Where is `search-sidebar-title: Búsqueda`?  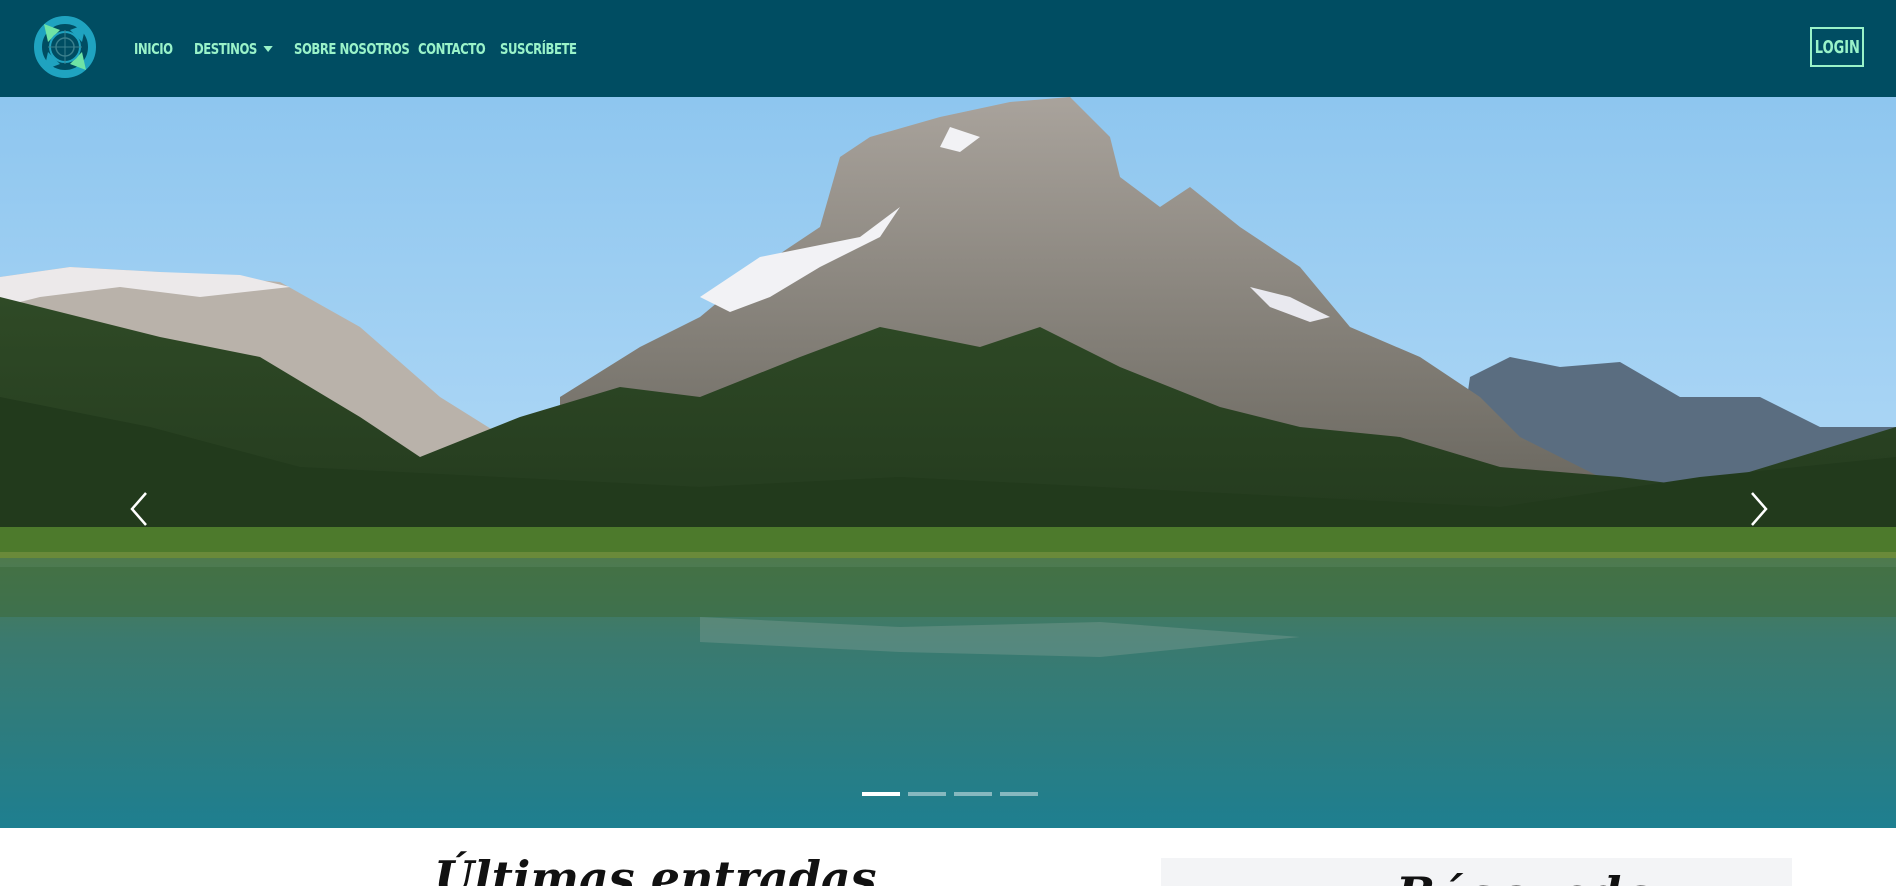 search-sidebar-title: Búsqueda is located at coordinates (1523, 875).